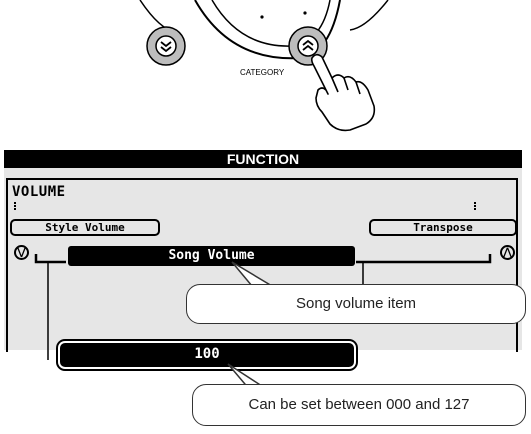 Image resolution: width=531 pixels, height=434 pixels. What do you see at coordinates (262, 72) in the screenshot?
I see `category-label: CATEGORY` at bounding box center [262, 72].